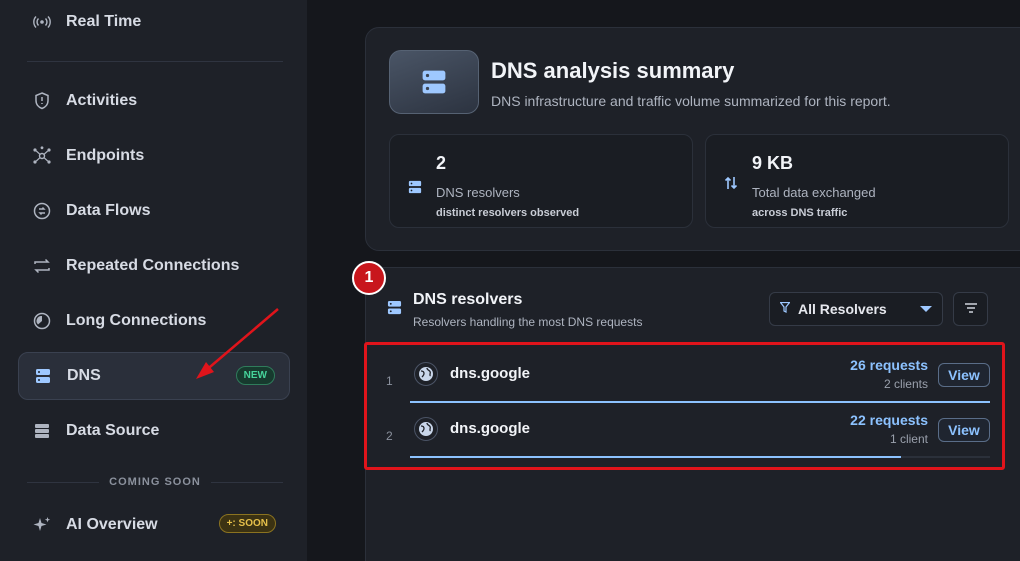 This screenshot has width=1020, height=561. What do you see at coordinates (237, 343) in the screenshot?
I see `annotation-arrow` at bounding box center [237, 343].